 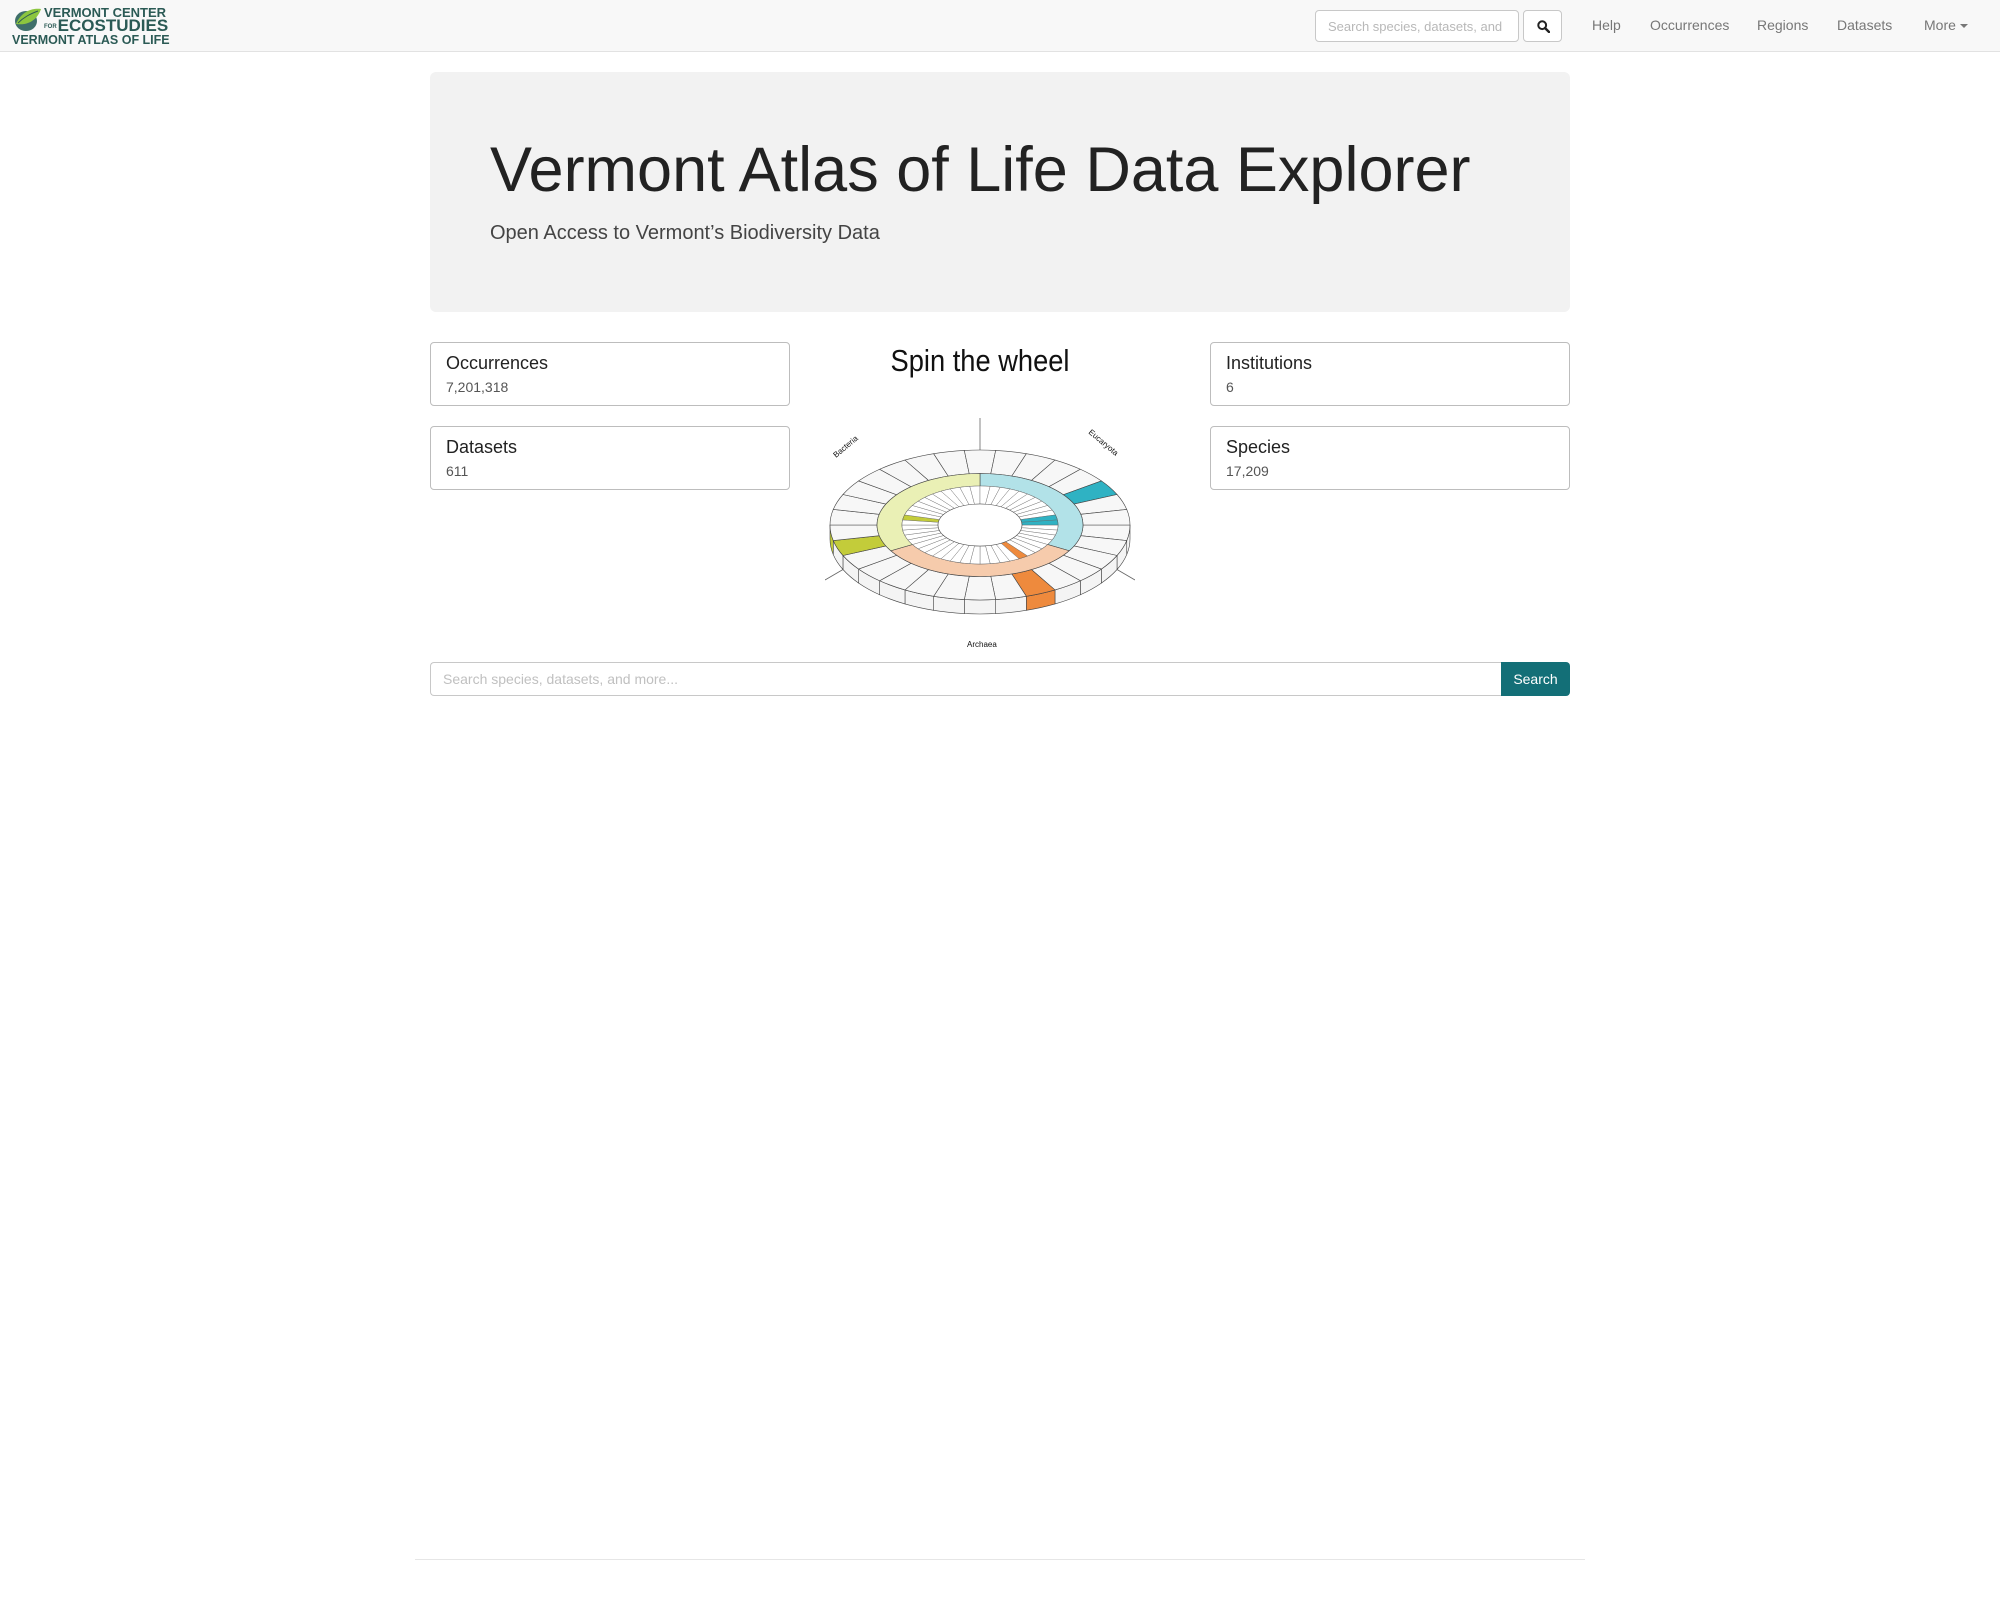 What do you see at coordinates (1689, 25) in the screenshot?
I see `nav-link-occurrences: Occurrences` at bounding box center [1689, 25].